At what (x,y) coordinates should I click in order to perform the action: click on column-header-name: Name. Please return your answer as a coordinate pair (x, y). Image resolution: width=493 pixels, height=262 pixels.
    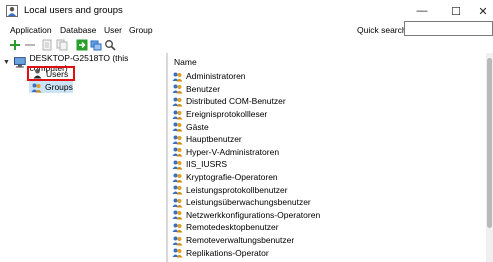
    Looking at the image, I should click on (185, 62).